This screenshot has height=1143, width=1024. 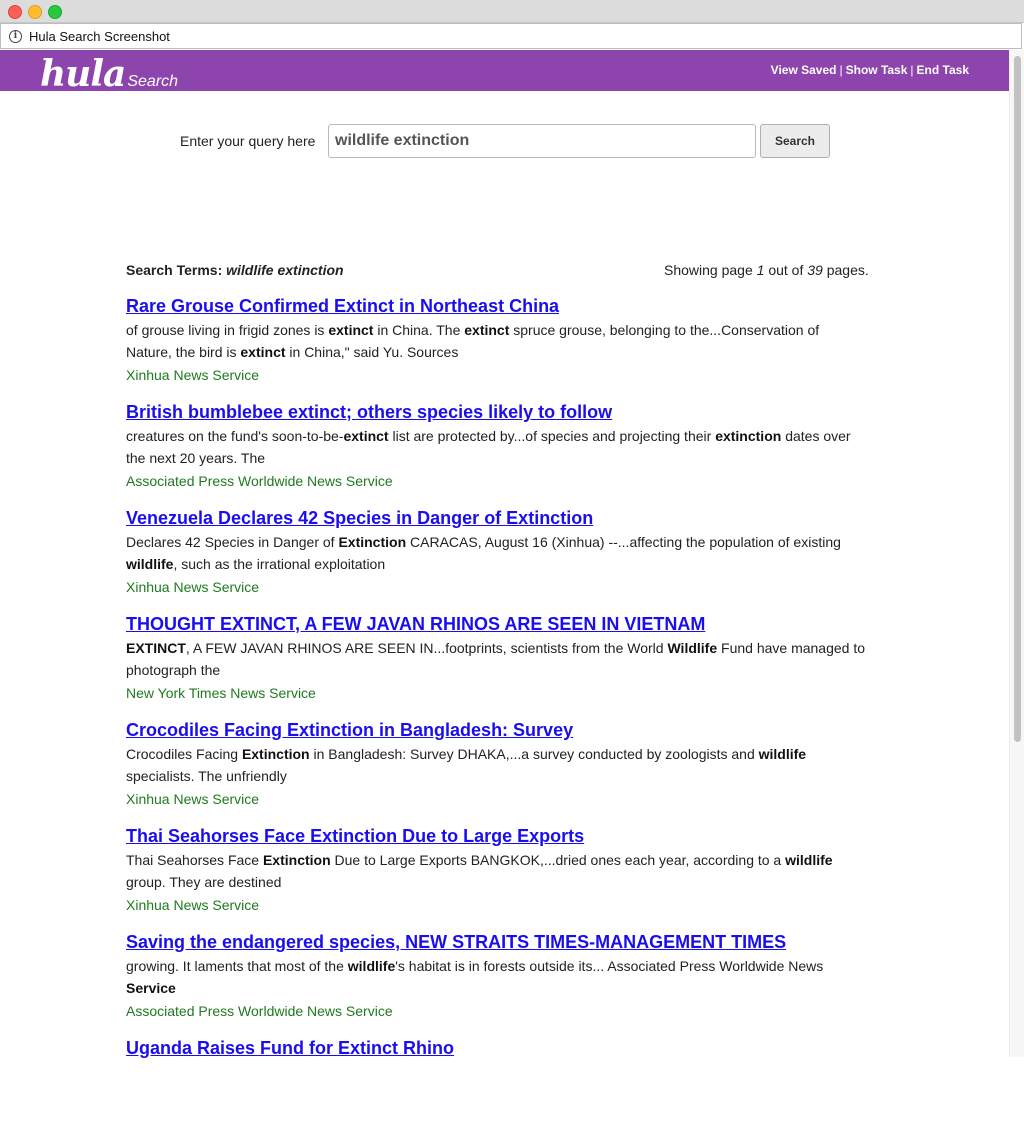 I want to click on pages-suffix: pages., so click(x=847, y=270).